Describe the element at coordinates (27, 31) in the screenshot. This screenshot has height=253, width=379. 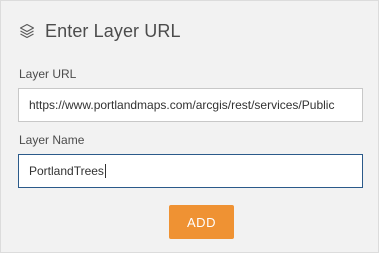
I see `layers-icon` at that location.